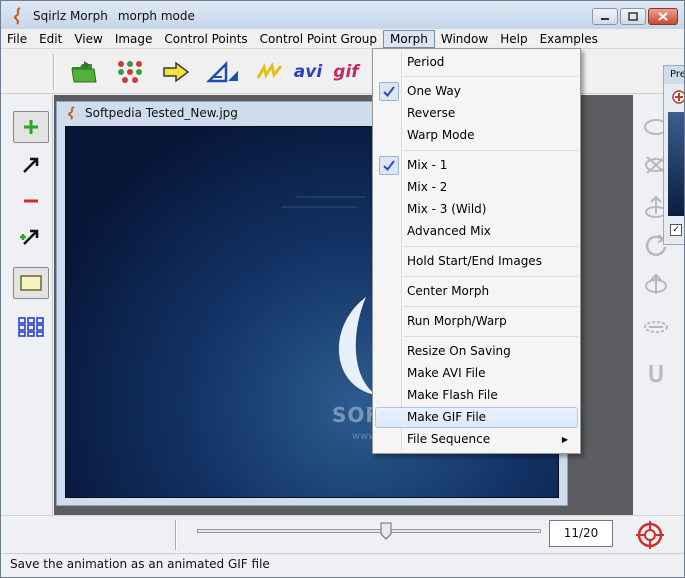 This screenshot has height=578, width=685. Describe the element at coordinates (426, 62) in the screenshot. I see `menu-item-label: Period` at that location.